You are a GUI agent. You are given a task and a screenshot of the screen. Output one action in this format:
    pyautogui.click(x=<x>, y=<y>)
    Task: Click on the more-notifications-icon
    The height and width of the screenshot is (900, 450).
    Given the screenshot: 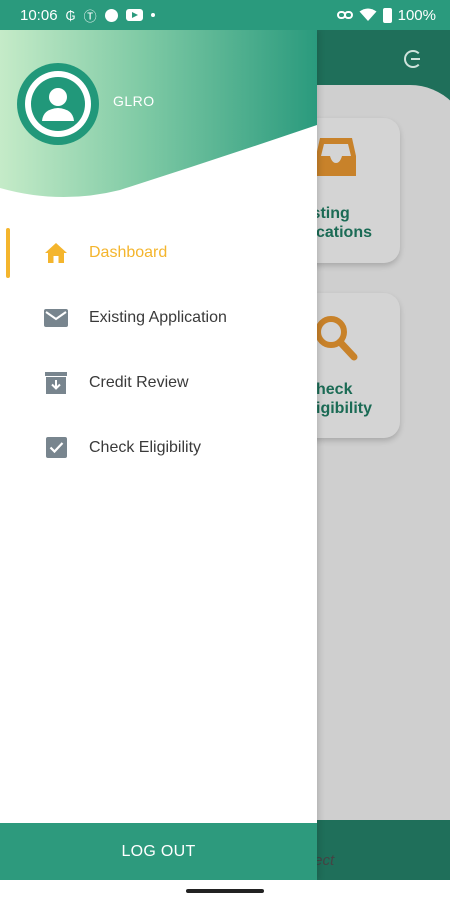 What is the action you would take?
    pyautogui.click(x=152, y=15)
    